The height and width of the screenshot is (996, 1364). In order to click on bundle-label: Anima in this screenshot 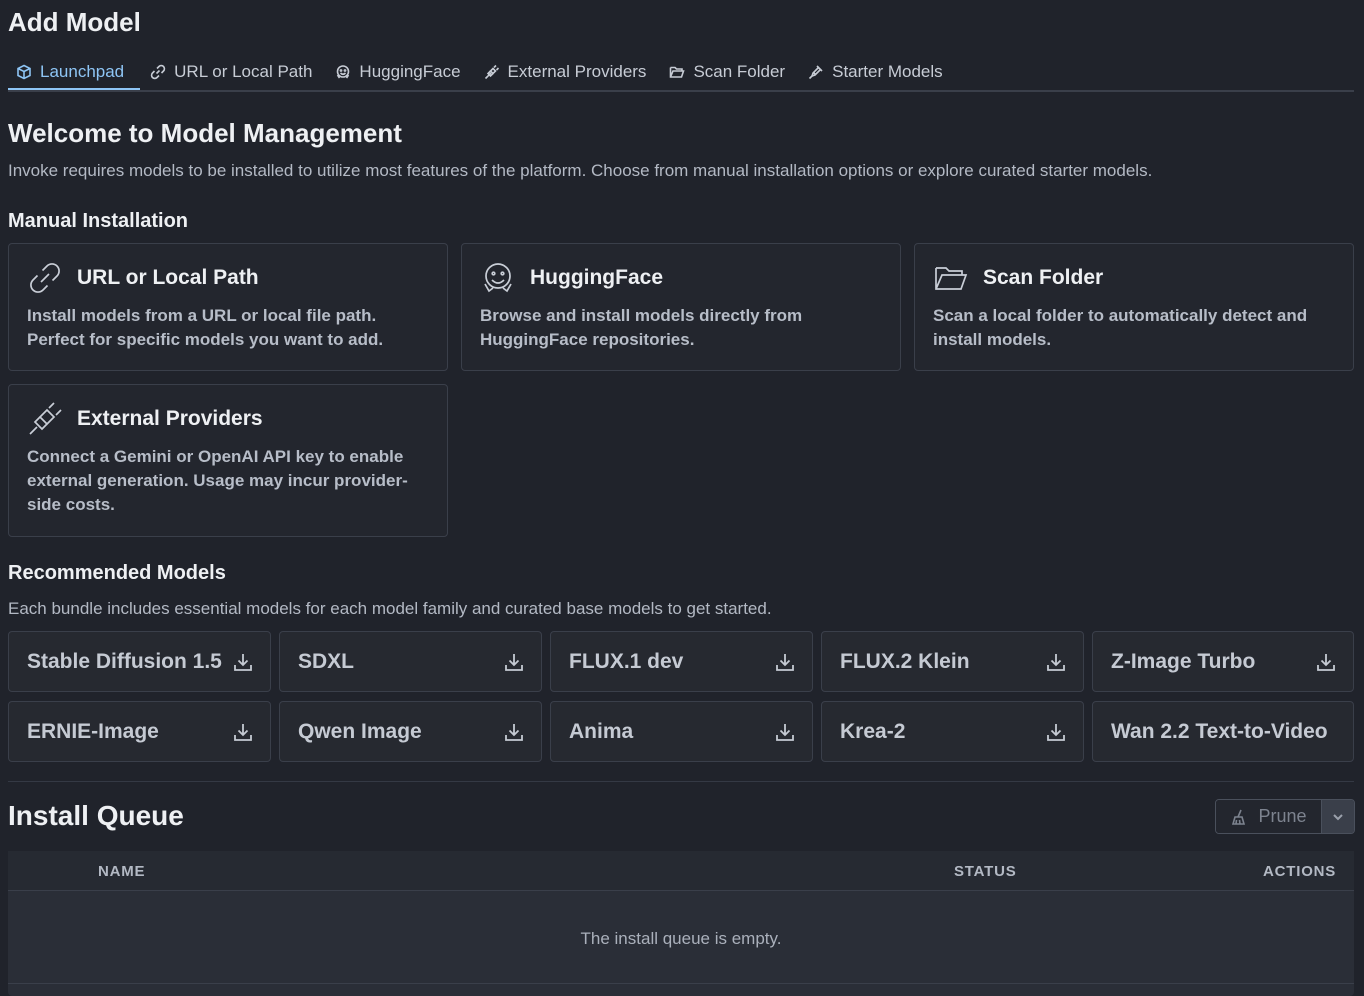, I will do `click(601, 731)`.